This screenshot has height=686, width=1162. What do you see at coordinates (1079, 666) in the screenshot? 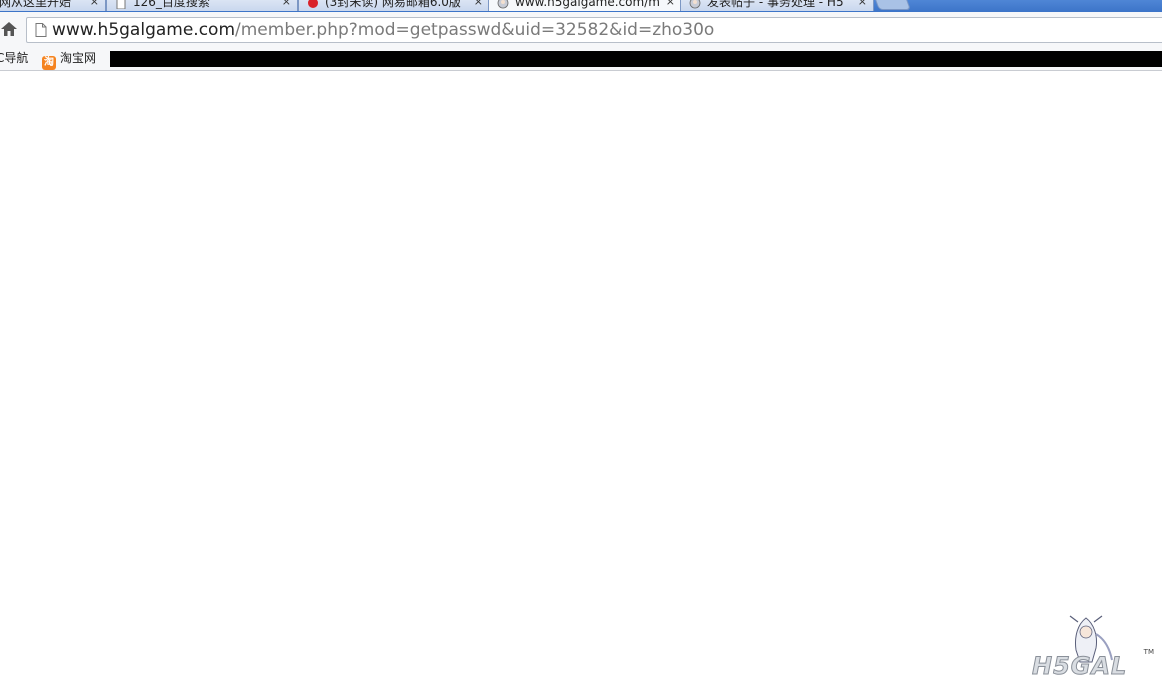
I see `logo-text: H5GAL` at bounding box center [1079, 666].